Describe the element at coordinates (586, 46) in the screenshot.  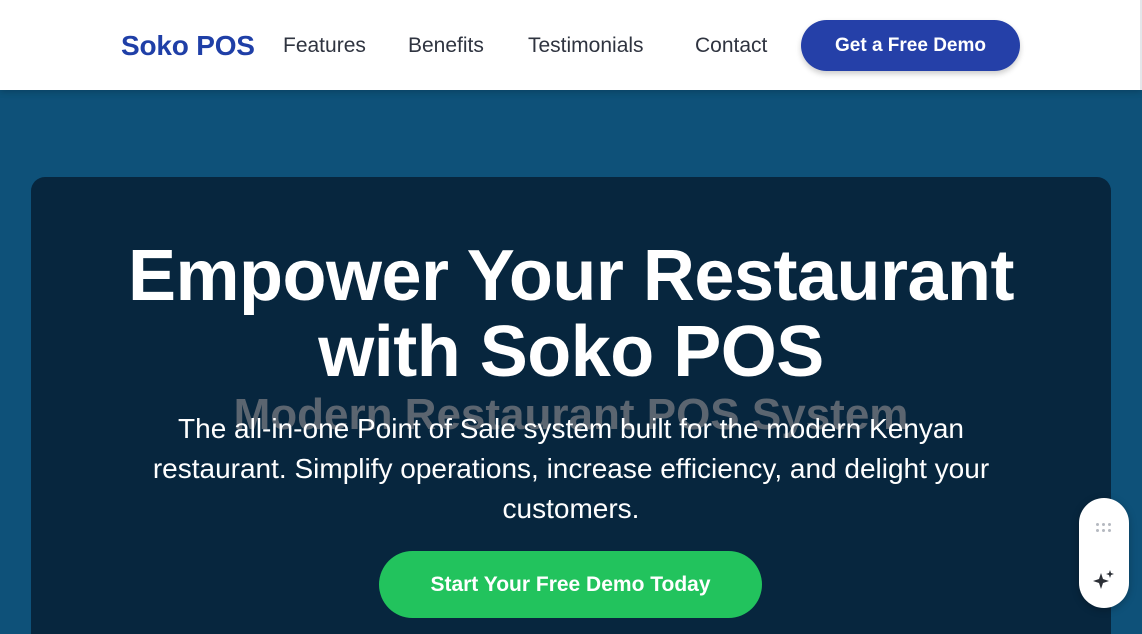
I see `nav-link-testimonials: Testimonials` at that location.